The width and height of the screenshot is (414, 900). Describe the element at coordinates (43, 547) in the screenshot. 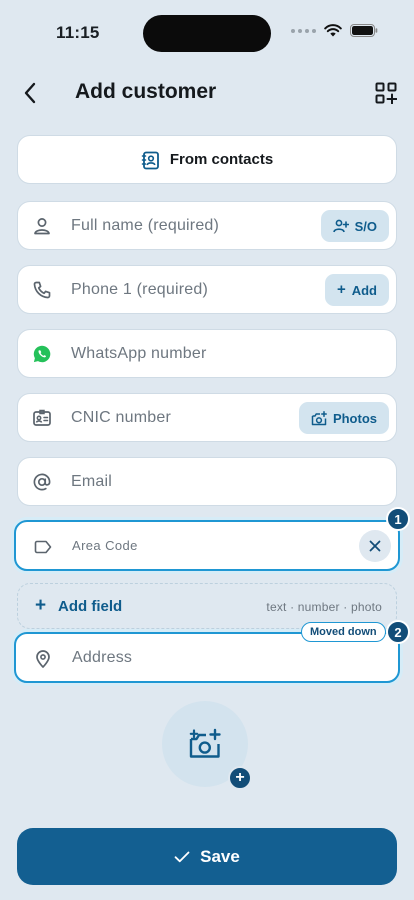

I see `tag-icon` at that location.